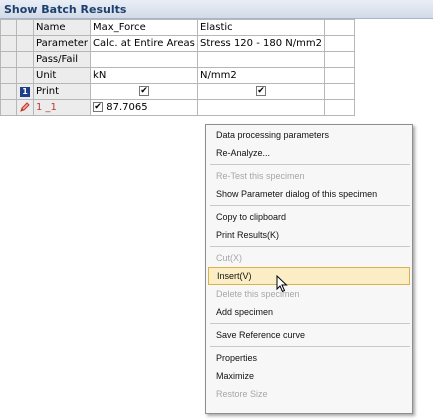 The width and height of the screenshot is (433, 420). I want to click on menu-item-show-parameter-dialog: Show Parameter dialog of this specimen, so click(309, 194).